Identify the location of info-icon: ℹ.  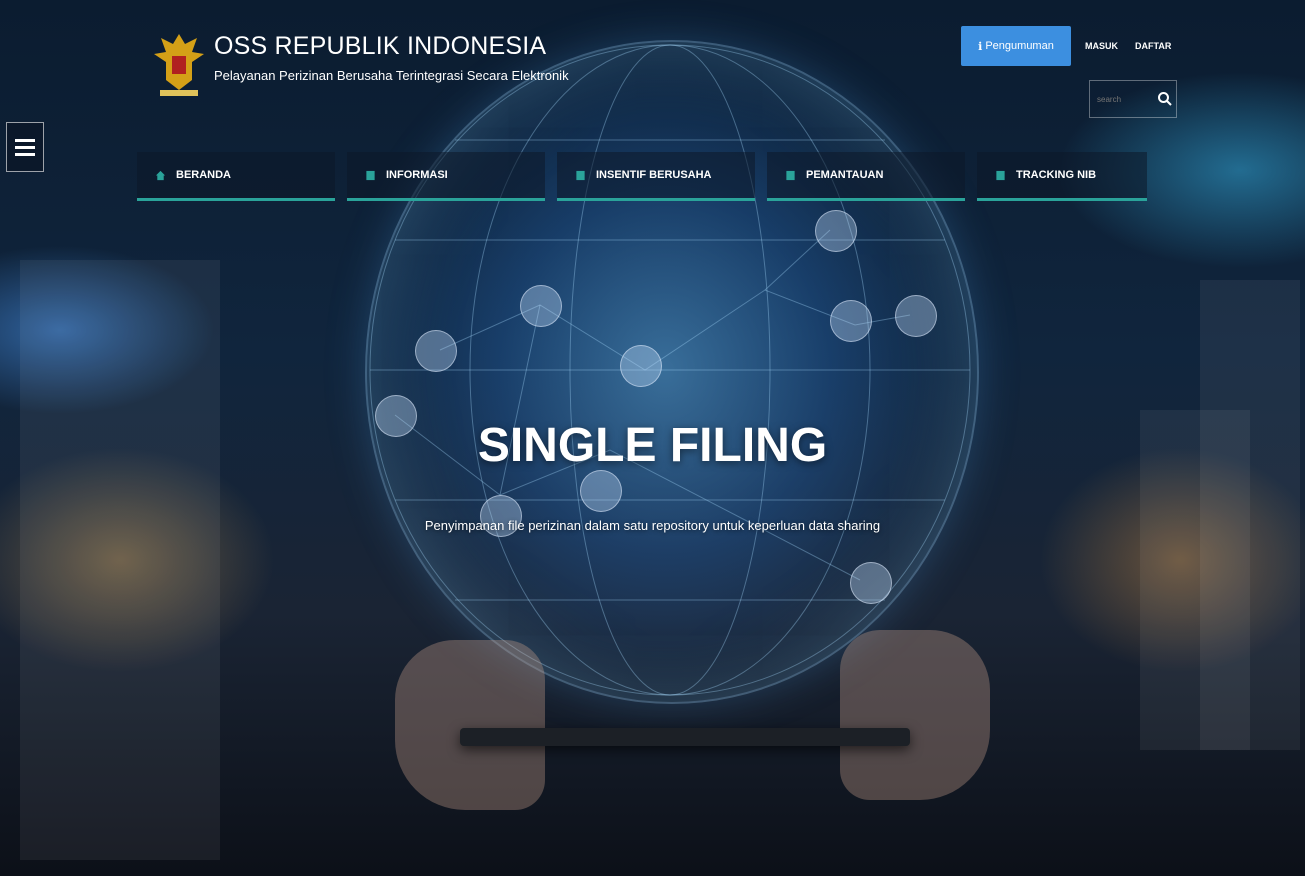
(980, 46).